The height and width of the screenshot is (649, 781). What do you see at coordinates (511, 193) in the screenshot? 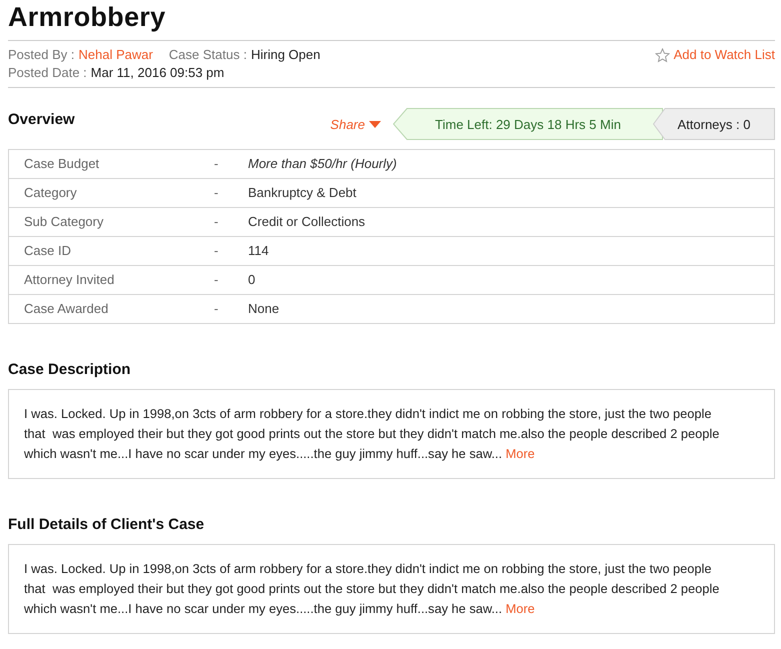
I see `detail-value: Bankruptcy & Debt` at bounding box center [511, 193].